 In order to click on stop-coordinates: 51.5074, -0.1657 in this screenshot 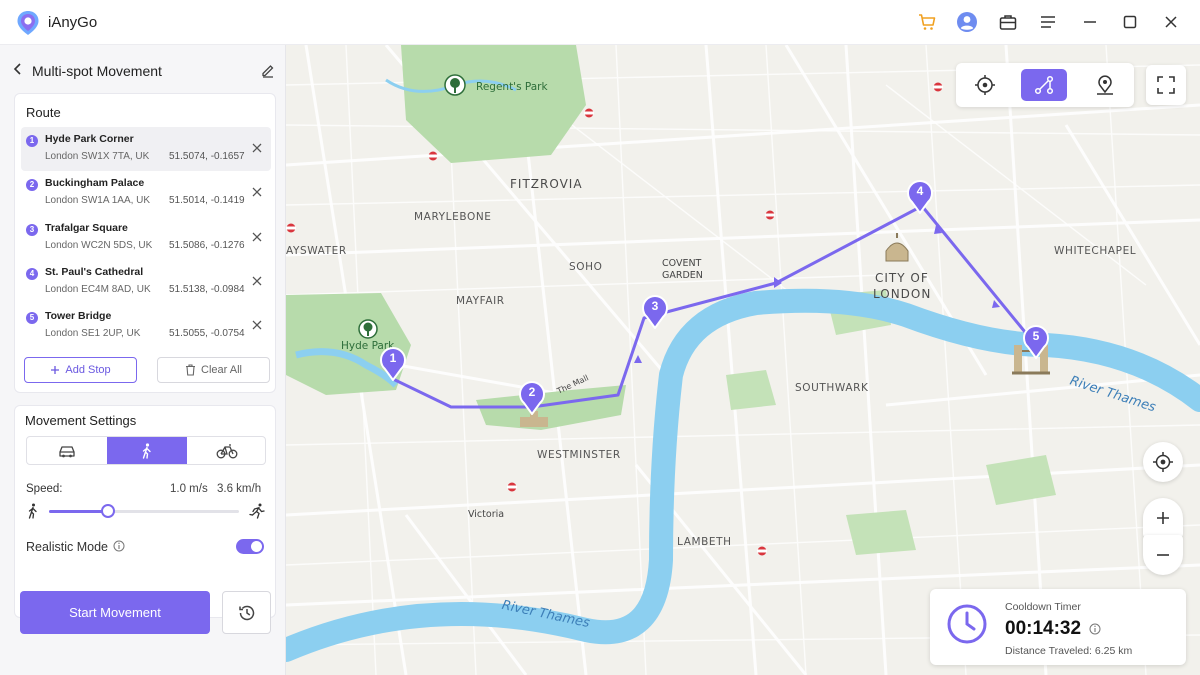, I will do `click(207, 156)`.